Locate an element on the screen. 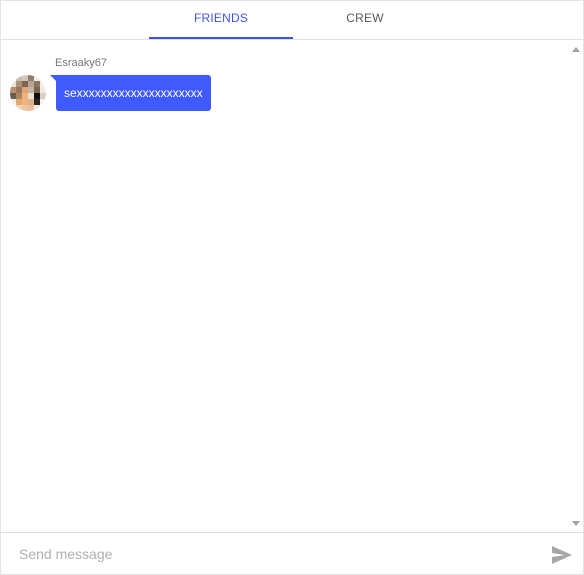  message-username: Esraaky67 is located at coordinates (81, 63).